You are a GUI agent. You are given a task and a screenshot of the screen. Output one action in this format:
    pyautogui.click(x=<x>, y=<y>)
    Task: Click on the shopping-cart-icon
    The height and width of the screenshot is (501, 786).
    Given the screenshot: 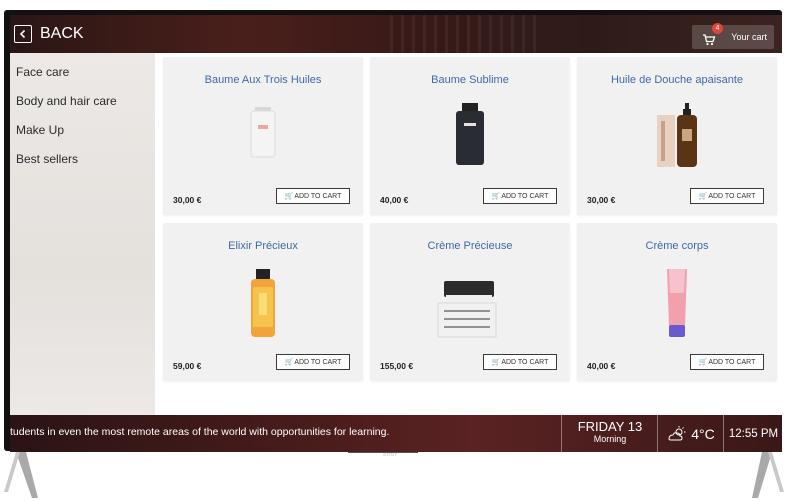 What is the action you would take?
    pyautogui.click(x=709, y=40)
    